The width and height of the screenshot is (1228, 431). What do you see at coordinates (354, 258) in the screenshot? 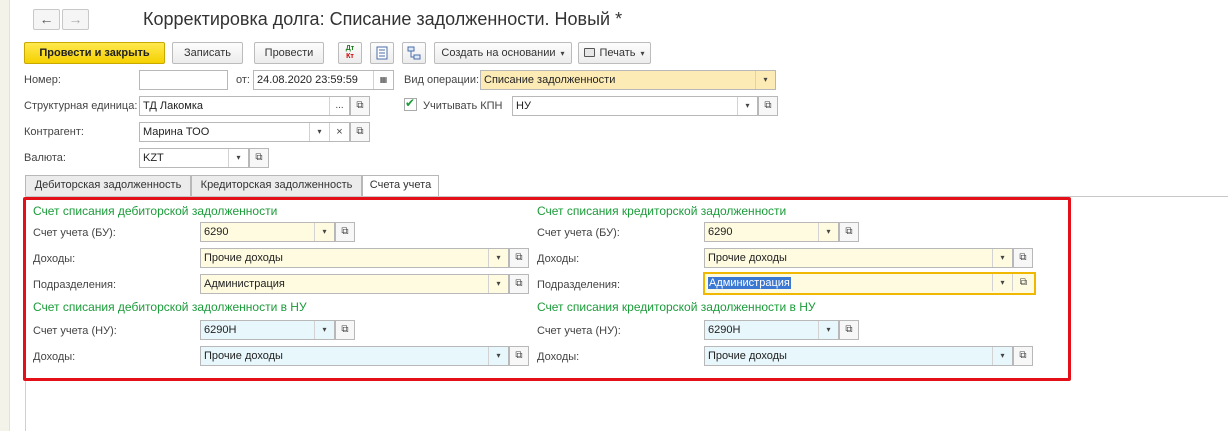
I see `debit-income-select: Прочие доходы ▾` at bounding box center [354, 258].